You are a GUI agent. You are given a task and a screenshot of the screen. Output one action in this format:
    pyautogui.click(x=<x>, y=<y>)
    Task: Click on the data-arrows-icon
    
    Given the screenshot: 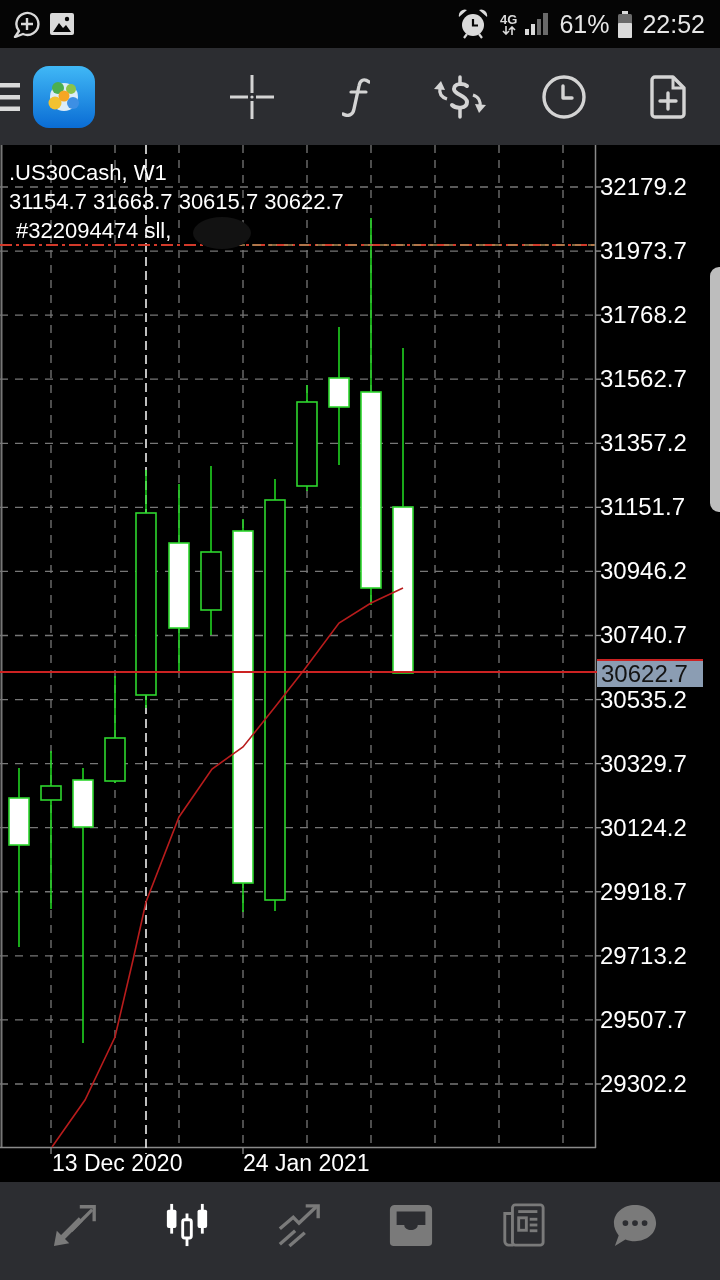 What is the action you would take?
    pyautogui.click(x=508, y=30)
    